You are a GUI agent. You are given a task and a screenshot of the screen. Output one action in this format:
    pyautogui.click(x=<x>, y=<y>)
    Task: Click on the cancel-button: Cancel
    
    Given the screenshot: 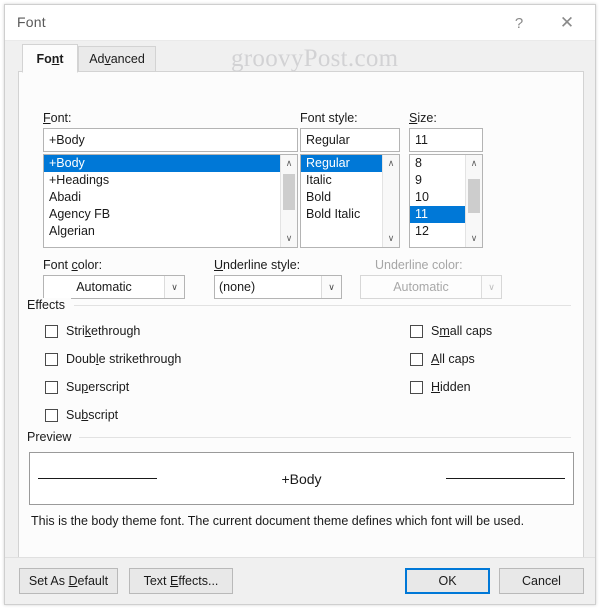 What is the action you would take?
    pyautogui.click(x=541, y=581)
    